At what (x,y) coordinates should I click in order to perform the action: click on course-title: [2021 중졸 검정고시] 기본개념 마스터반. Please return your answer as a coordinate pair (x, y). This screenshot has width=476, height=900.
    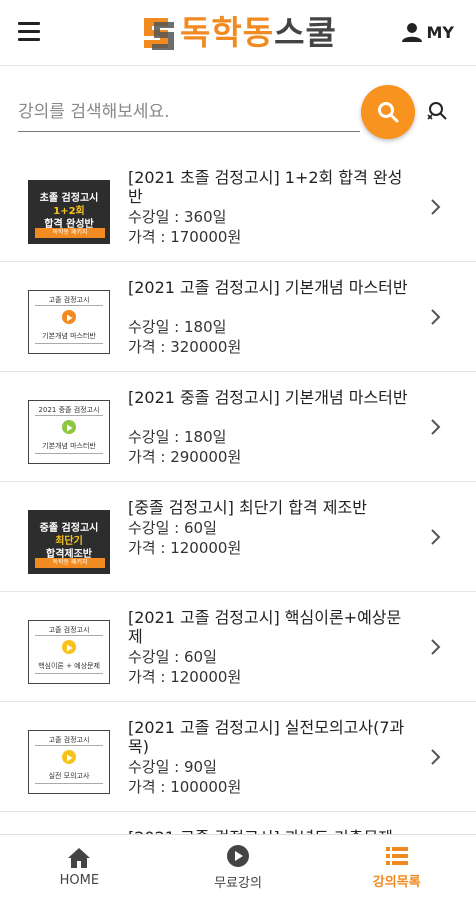
    Looking at the image, I should click on (268, 397).